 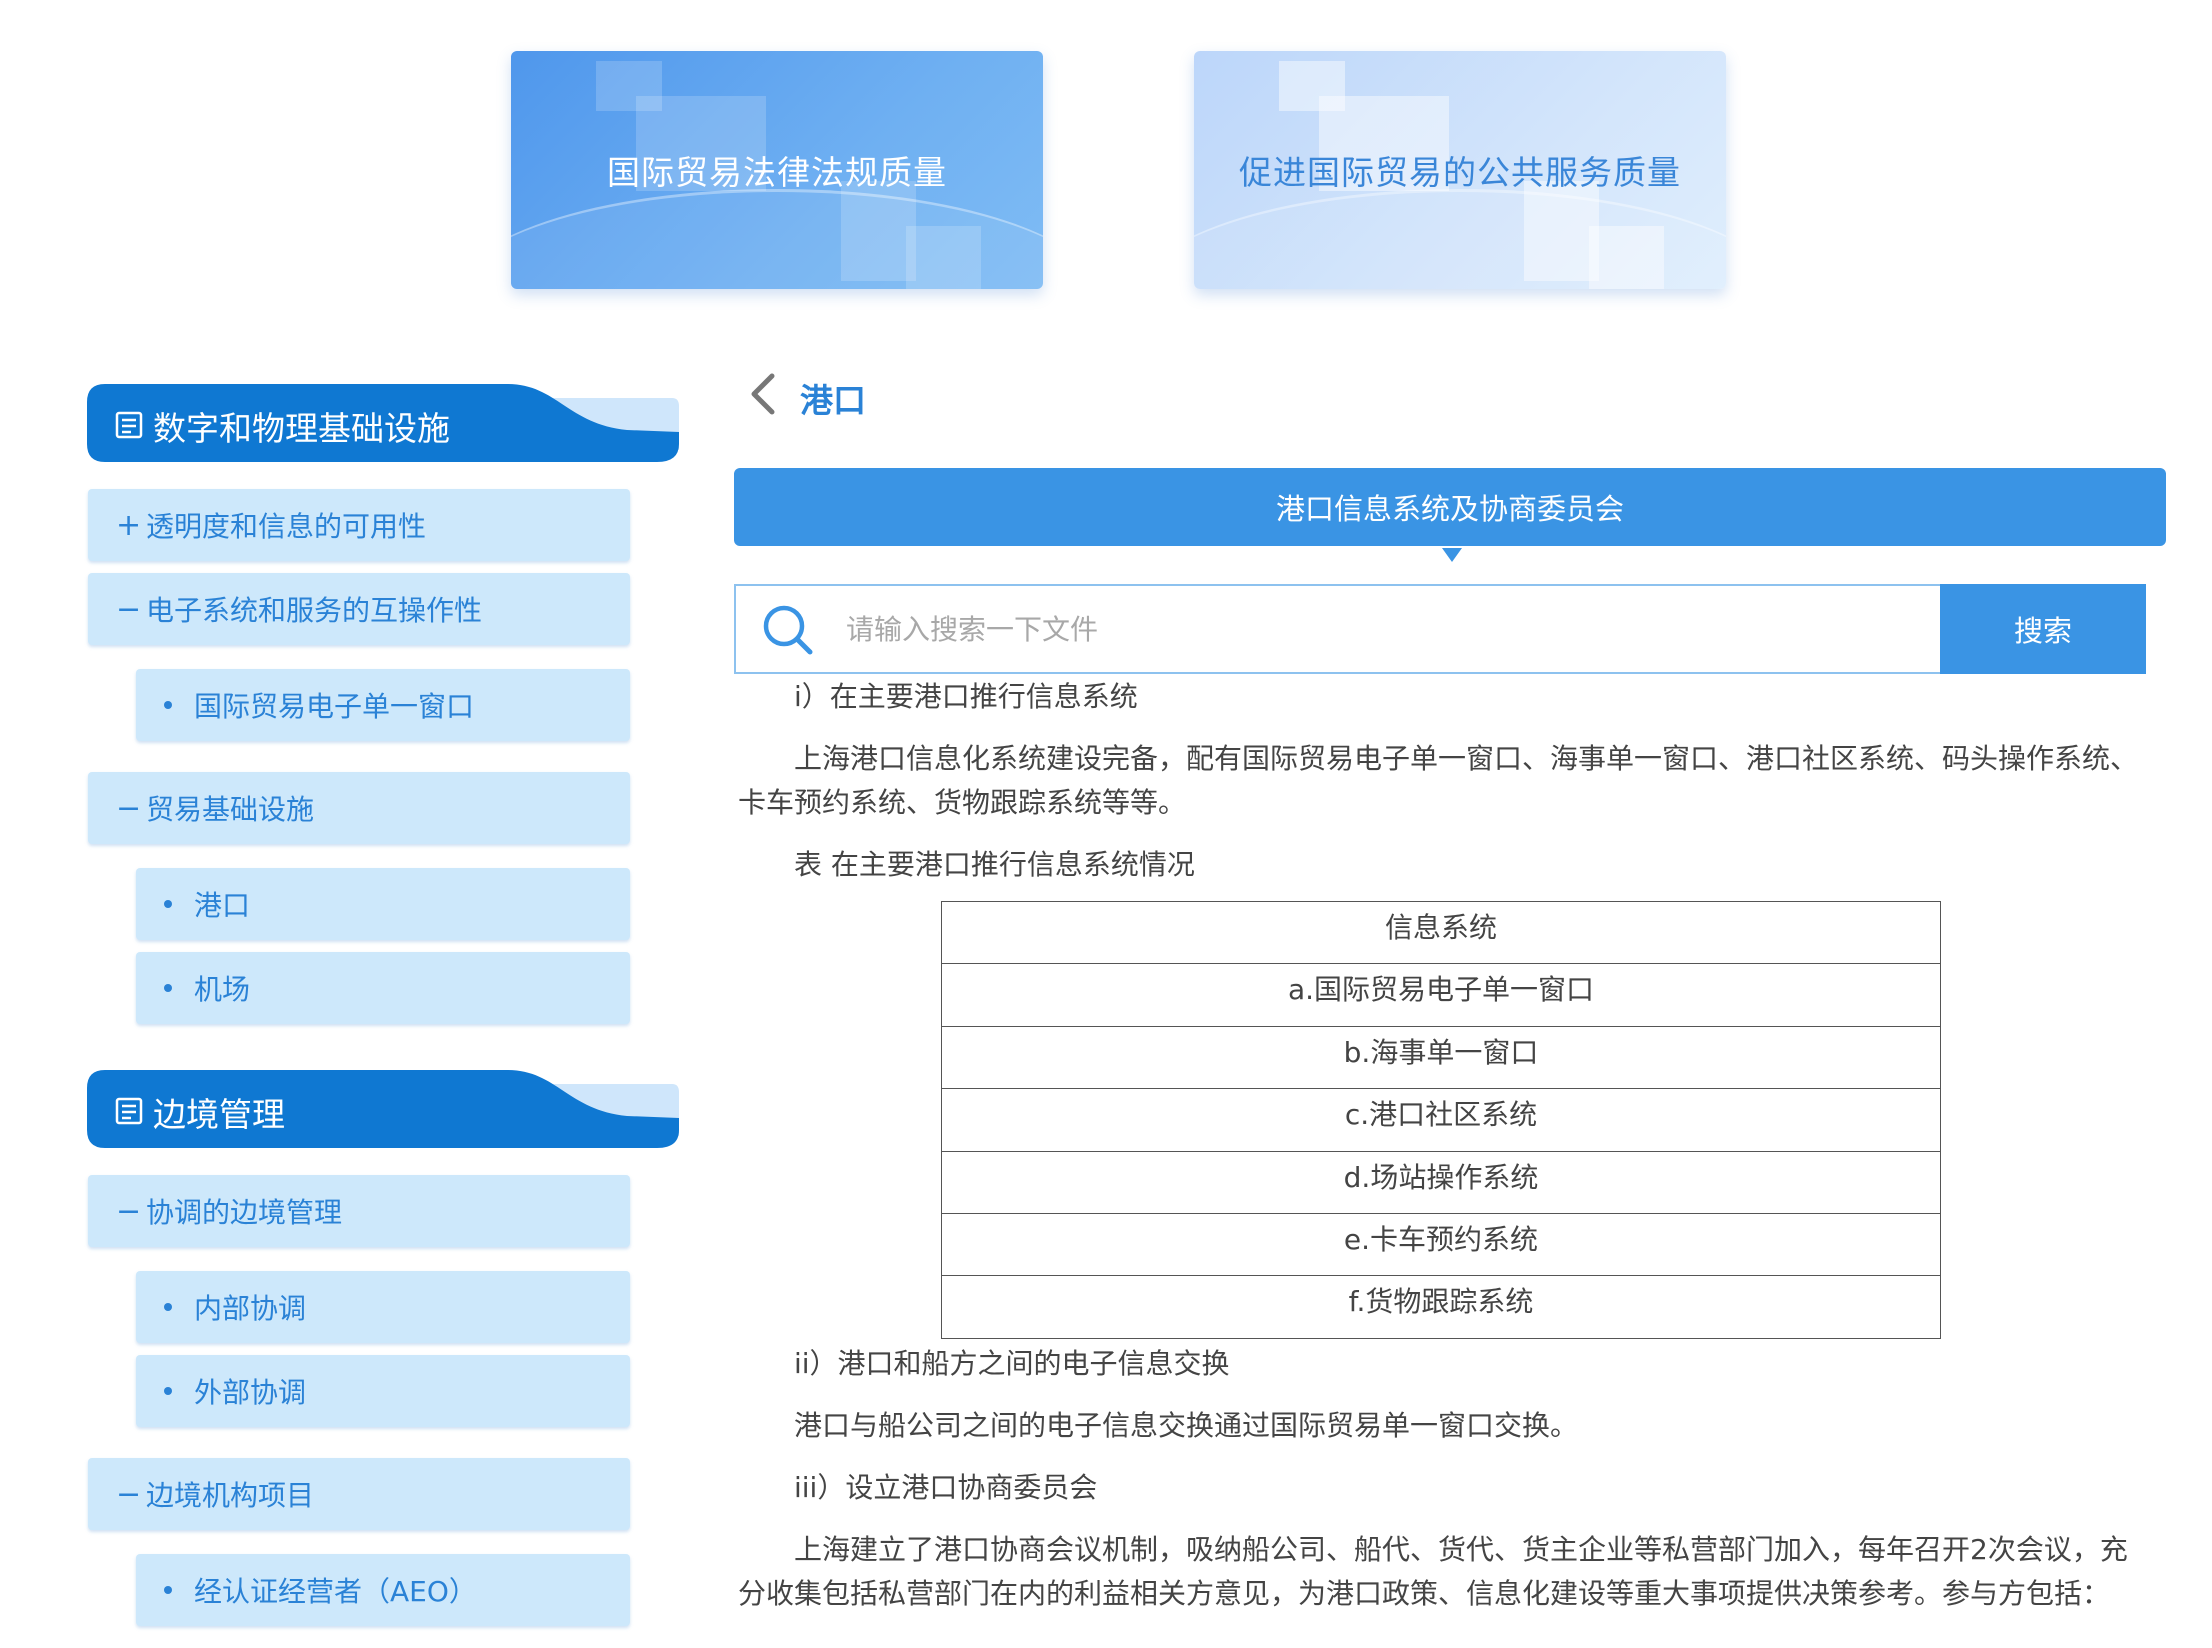 What do you see at coordinates (286, 526) in the screenshot?
I see `sidebar-item-label: 透明度和信息的可用性` at bounding box center [286, 526].